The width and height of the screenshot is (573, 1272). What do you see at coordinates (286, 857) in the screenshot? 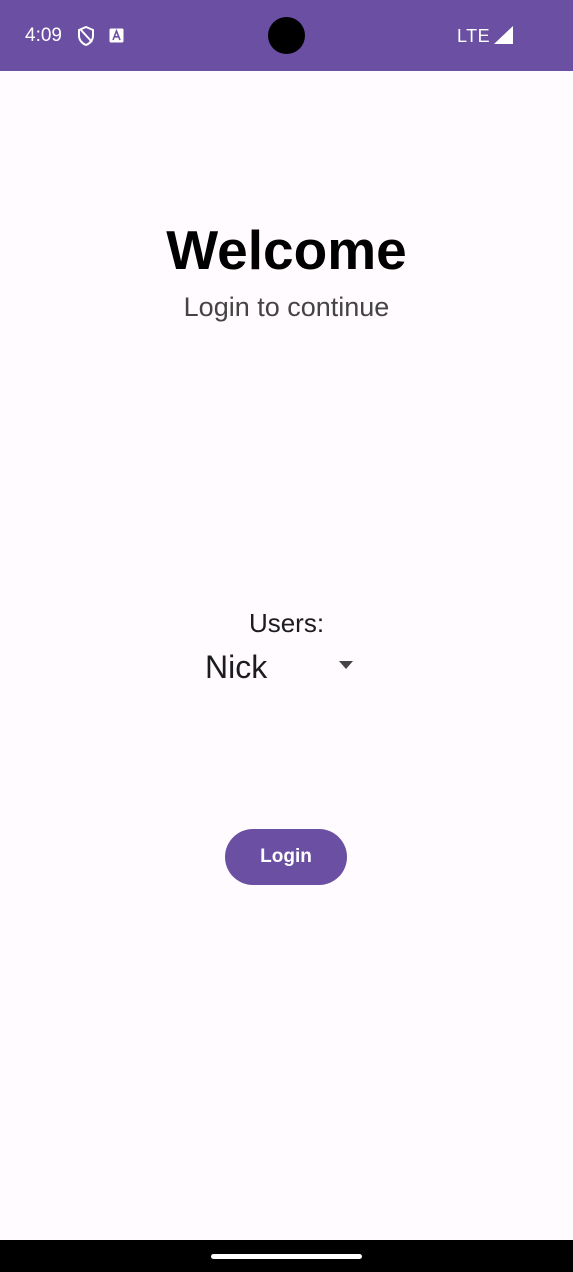
I see `login-button: Login` at bounding box center [286, 857].